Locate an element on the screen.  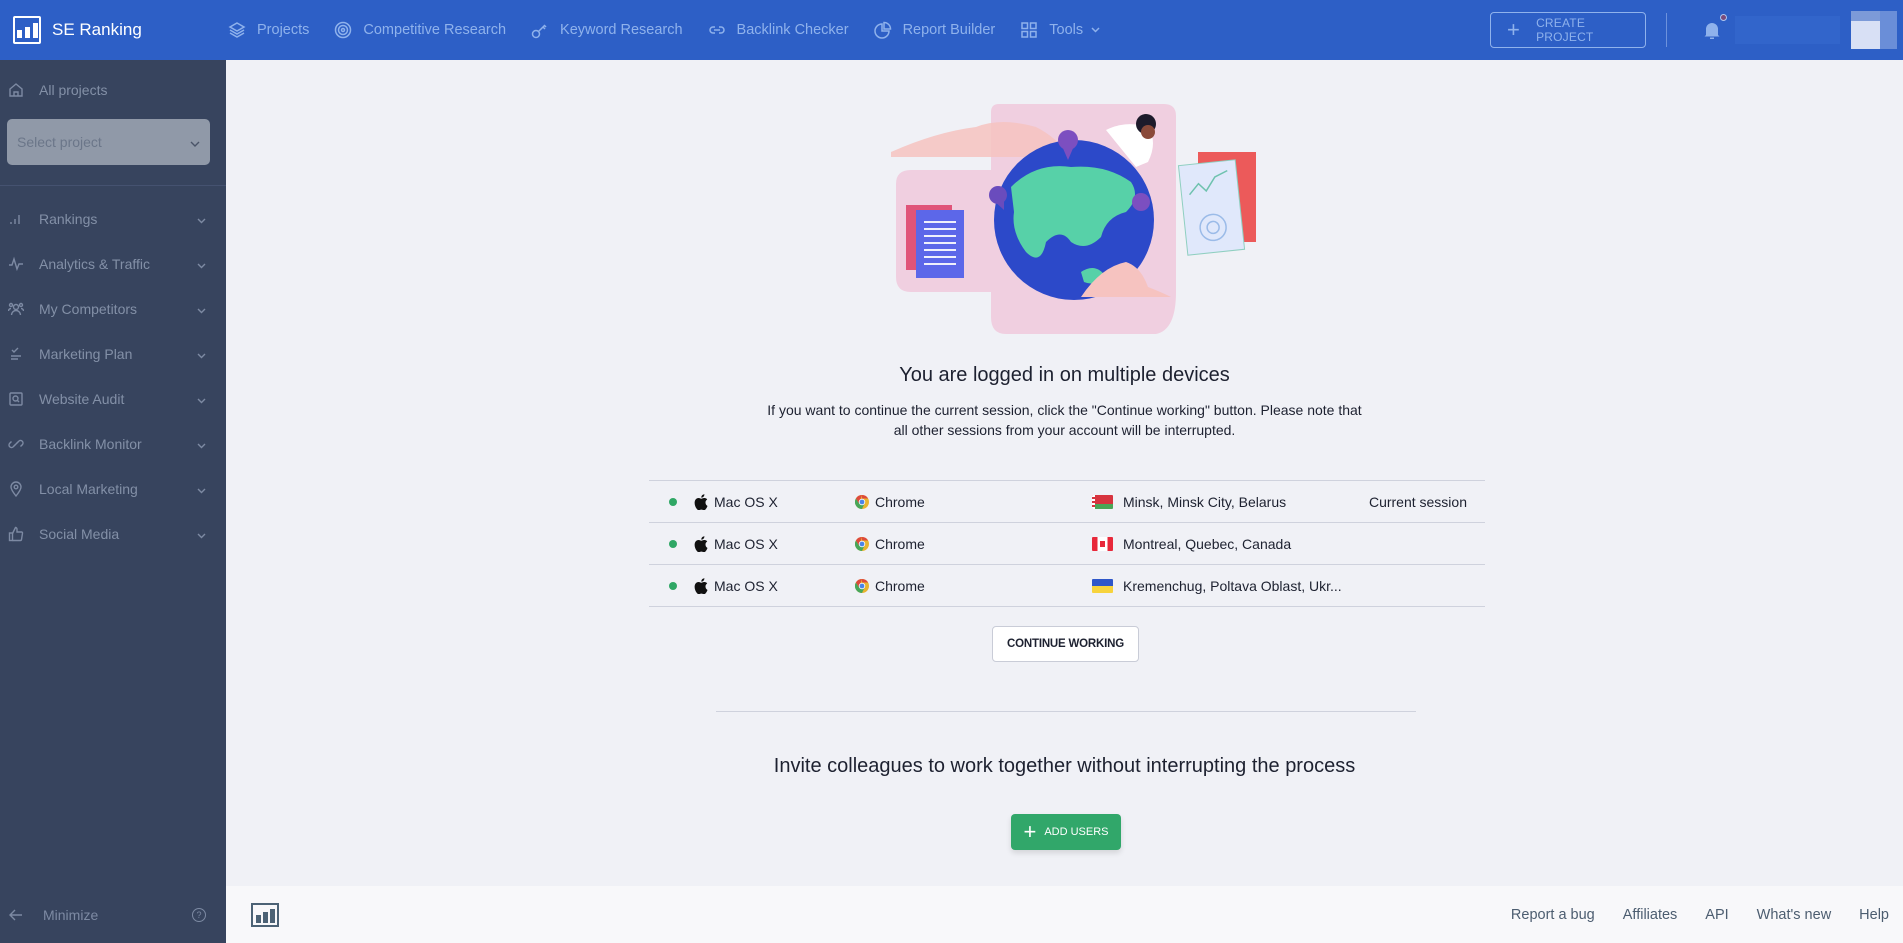
sidebar-item-marketing-plan: Marketing Plan is located at coordinates (113, 353).